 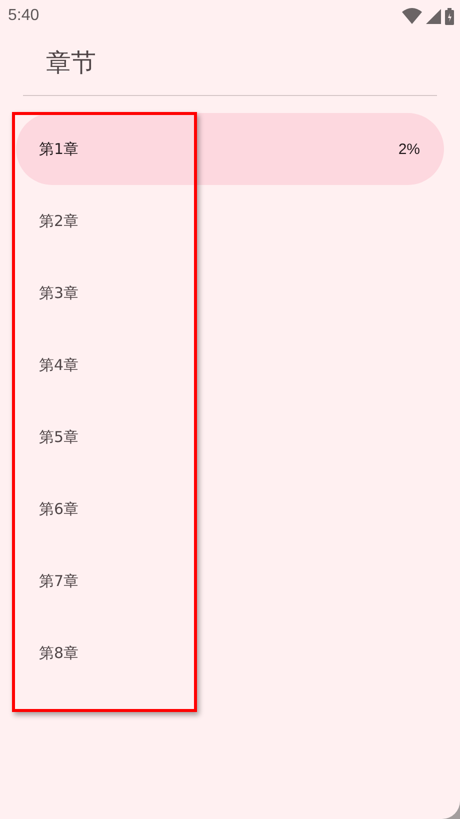 What do you see at coordinates (230, 581) in the screenshot?
I see `chapter-item: 第7章` at bounding box center [230, 581].